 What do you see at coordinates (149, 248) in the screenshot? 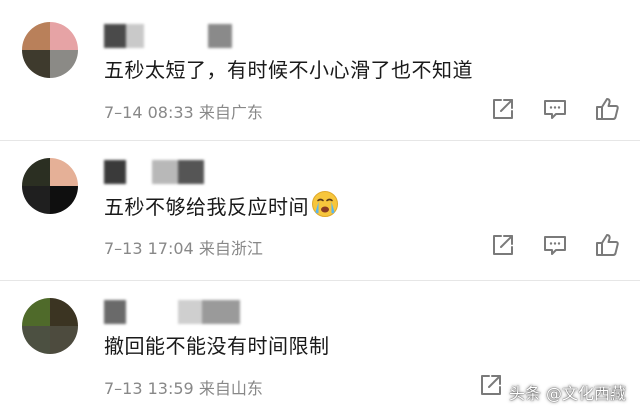
I see `comment-time: 7–13 17:04` at bounding box center [149, 248].